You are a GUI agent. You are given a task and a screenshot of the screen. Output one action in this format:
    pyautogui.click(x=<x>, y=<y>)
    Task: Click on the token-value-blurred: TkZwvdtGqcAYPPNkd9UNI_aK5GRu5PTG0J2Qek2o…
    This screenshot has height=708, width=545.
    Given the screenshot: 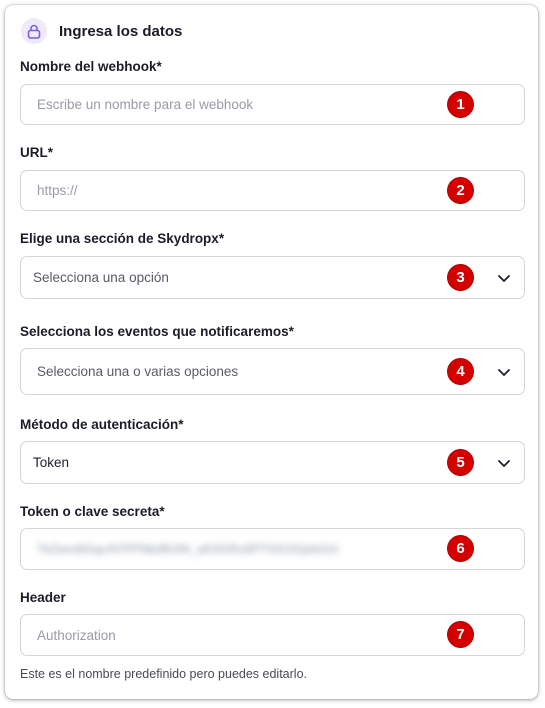 What is the action you would take?
    pyautogui.click(x=188, y=549)
    